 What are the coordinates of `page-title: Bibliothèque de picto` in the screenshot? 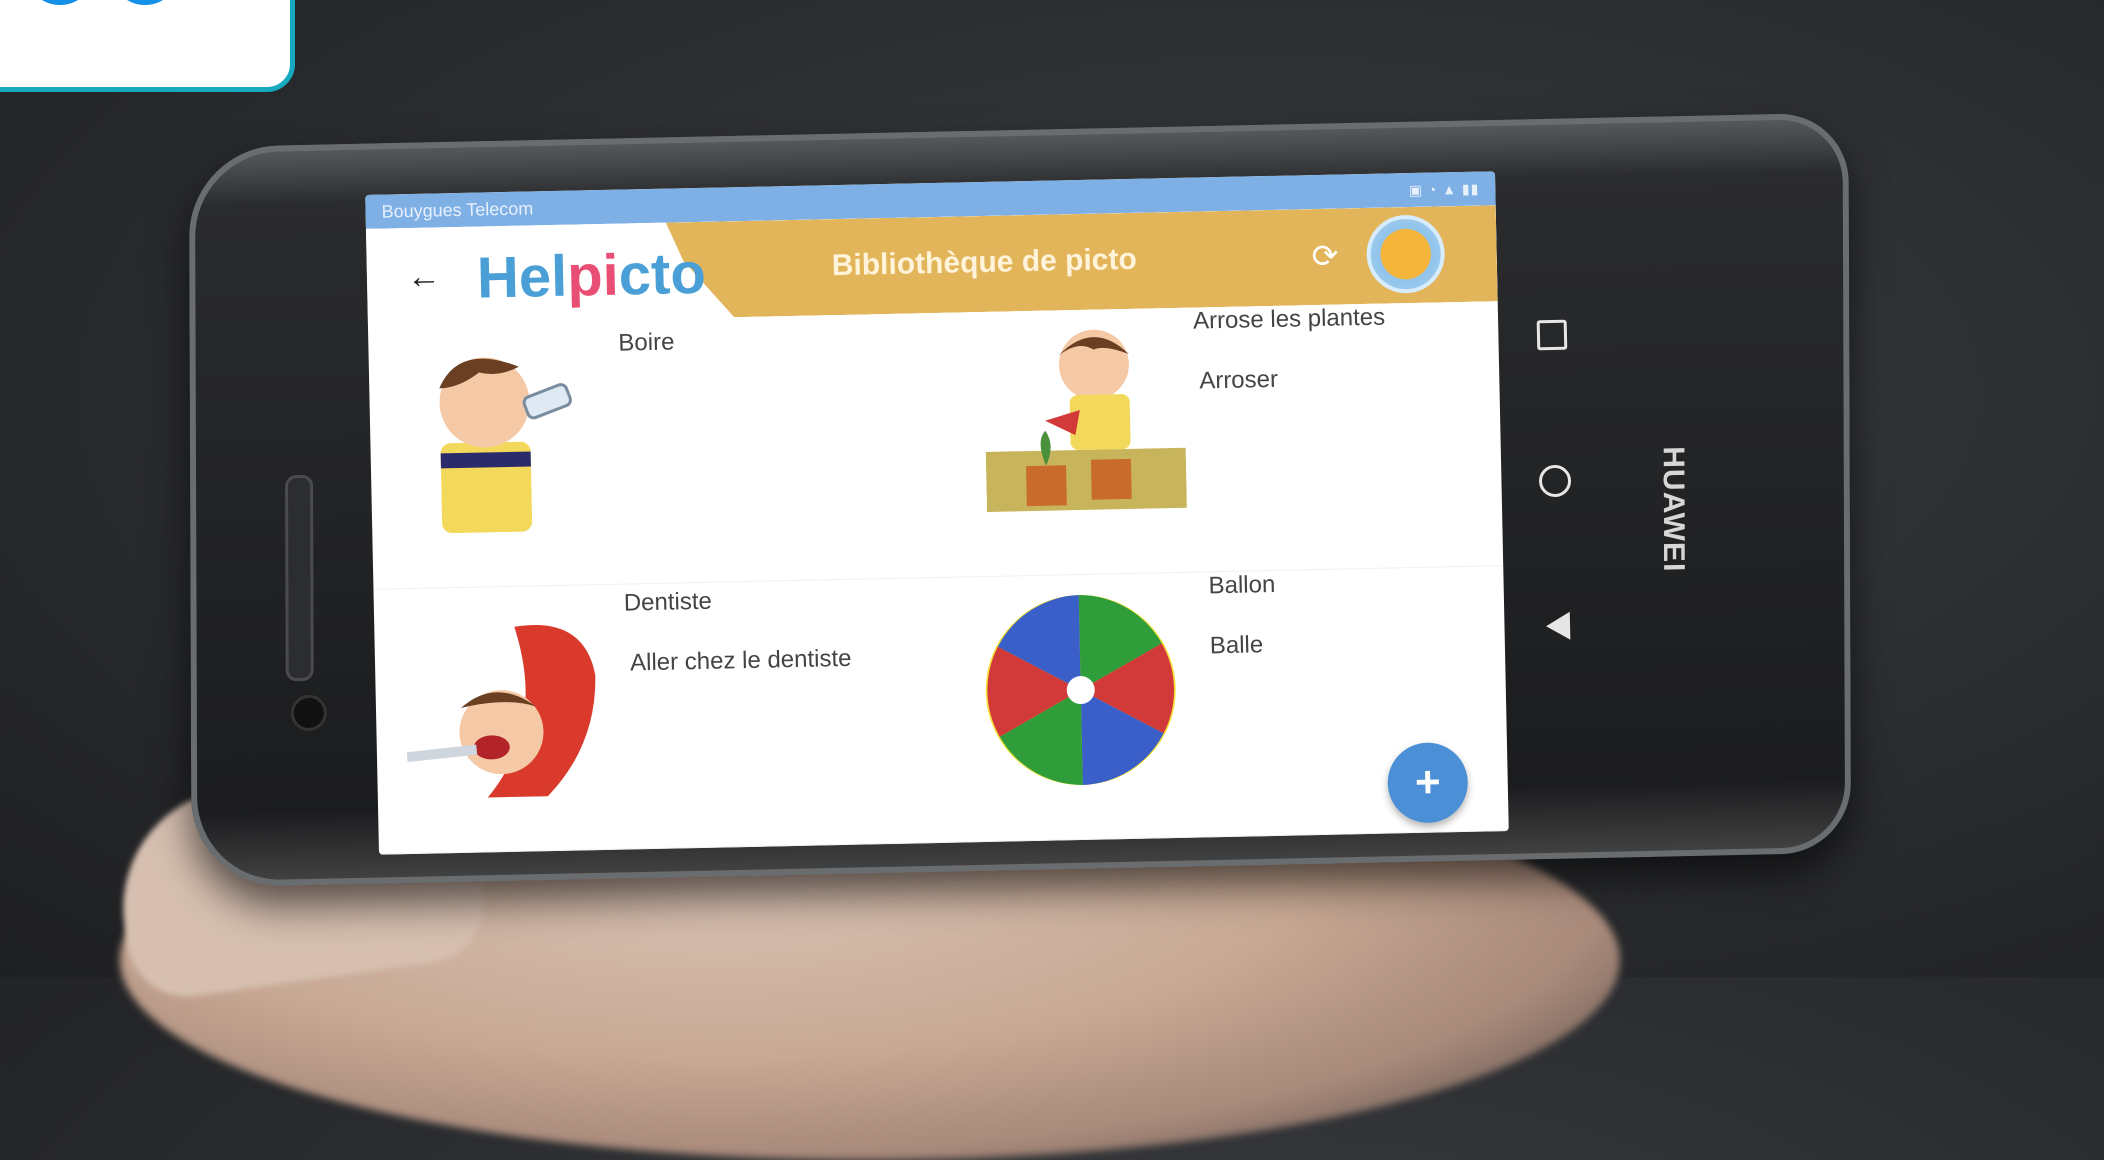 It's located at (984, 262).